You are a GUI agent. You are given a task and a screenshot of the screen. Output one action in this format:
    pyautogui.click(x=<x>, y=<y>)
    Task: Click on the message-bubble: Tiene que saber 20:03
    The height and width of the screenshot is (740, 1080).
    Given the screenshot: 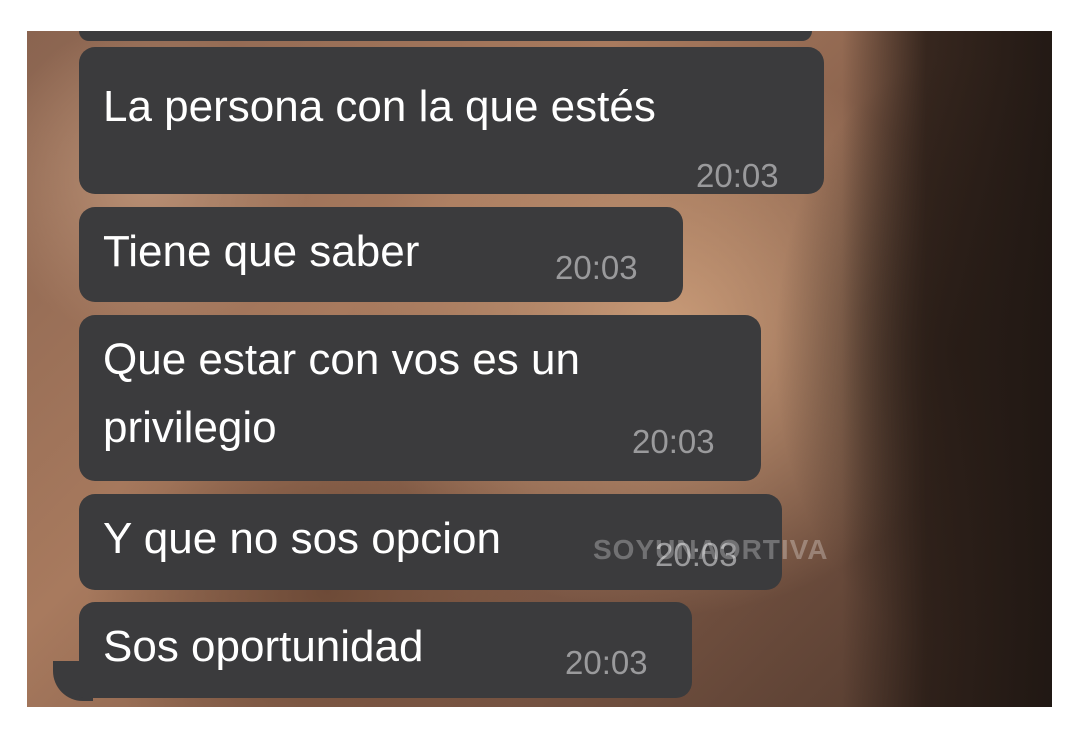 What is the action you would take?
    pyautogui.click(x=381, y=254)
    